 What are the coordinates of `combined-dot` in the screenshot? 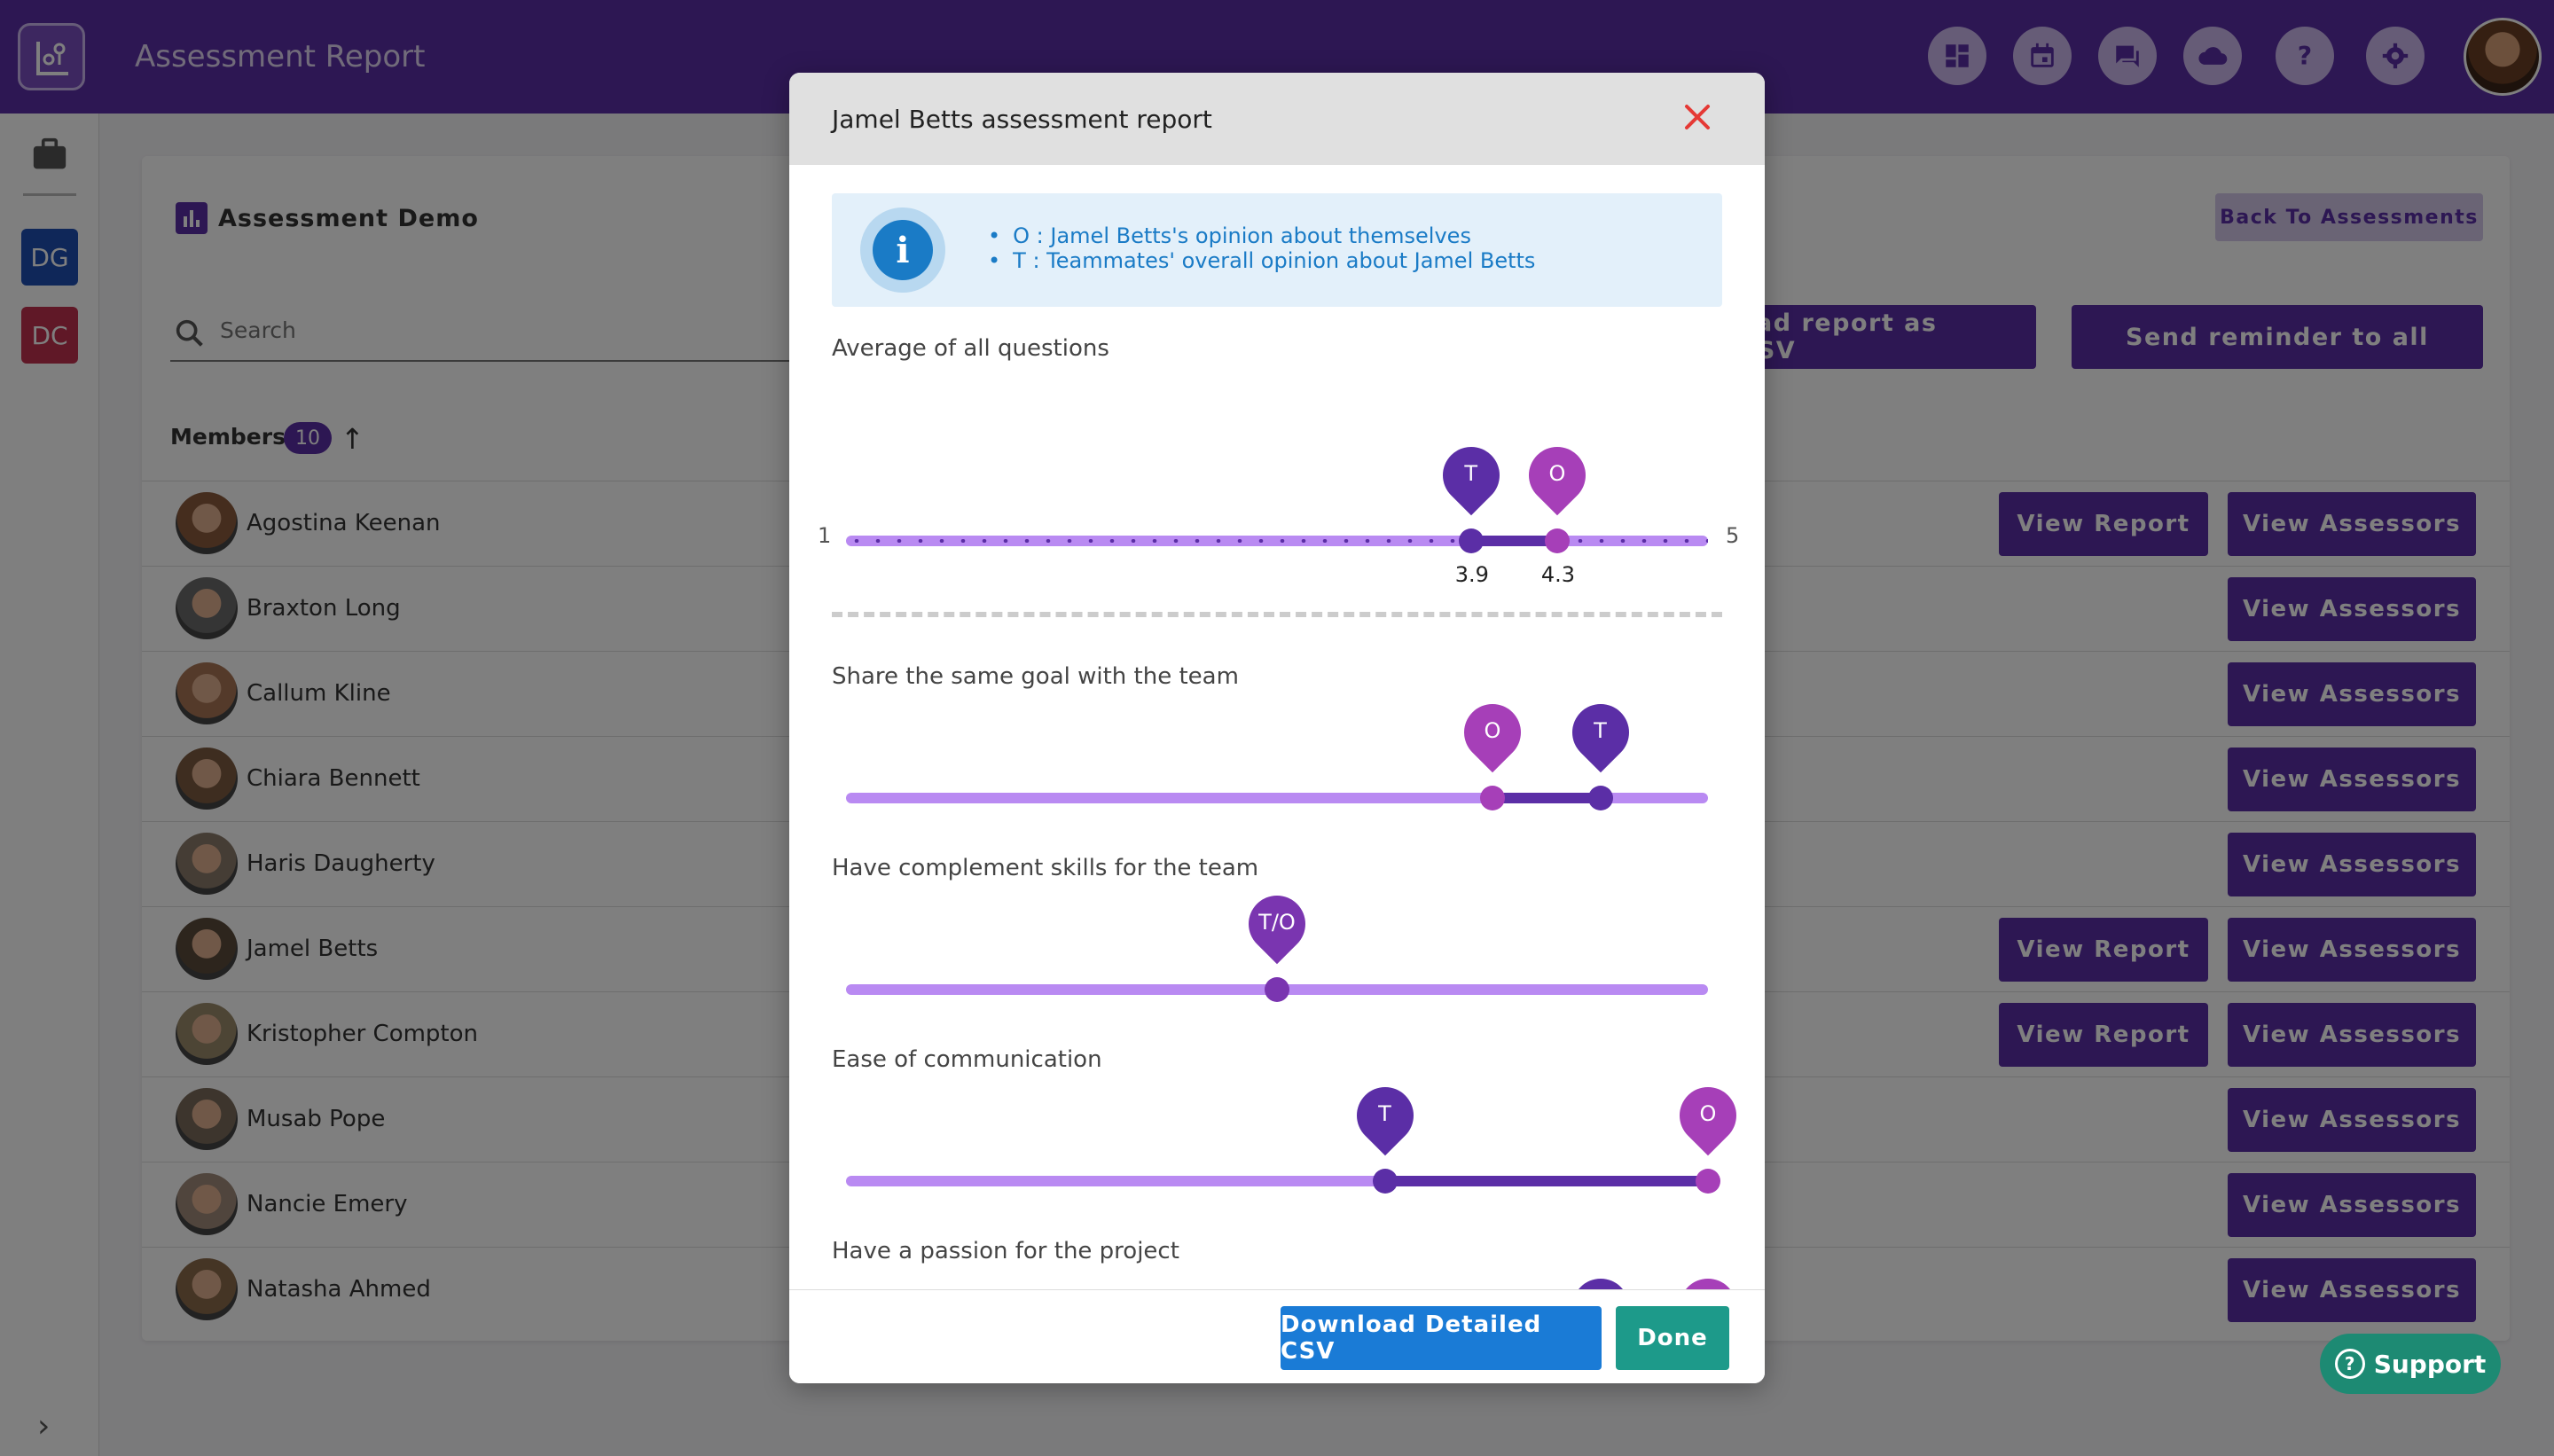 It's located at (1277, 989).